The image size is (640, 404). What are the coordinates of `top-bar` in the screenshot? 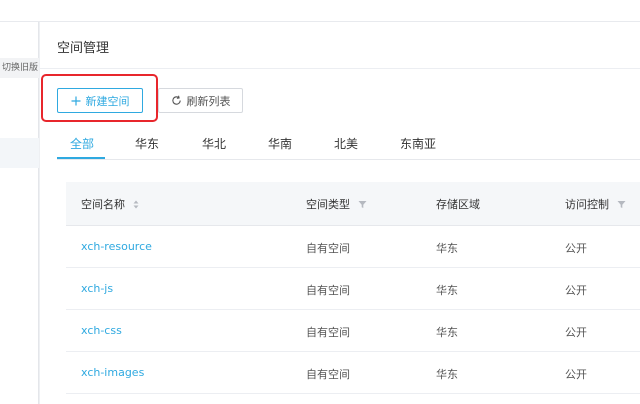 It's located at (320, 11).